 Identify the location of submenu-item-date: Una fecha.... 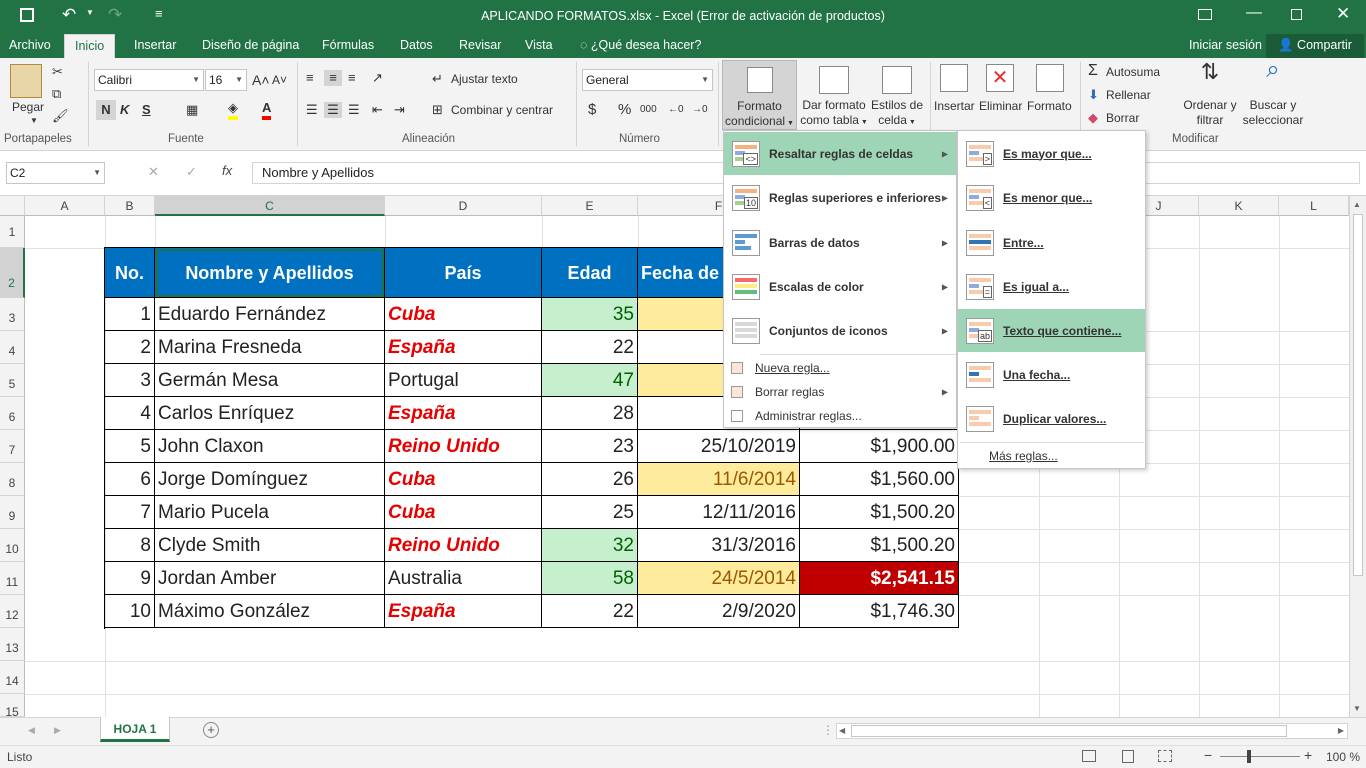
(1051, 374).